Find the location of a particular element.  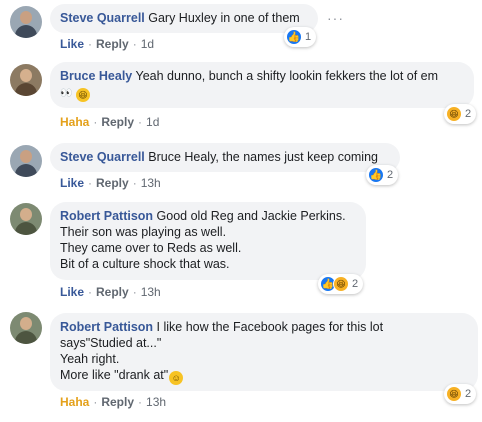

comment-actions: Like · Reply · 1d is located at coordinates (107, 44).